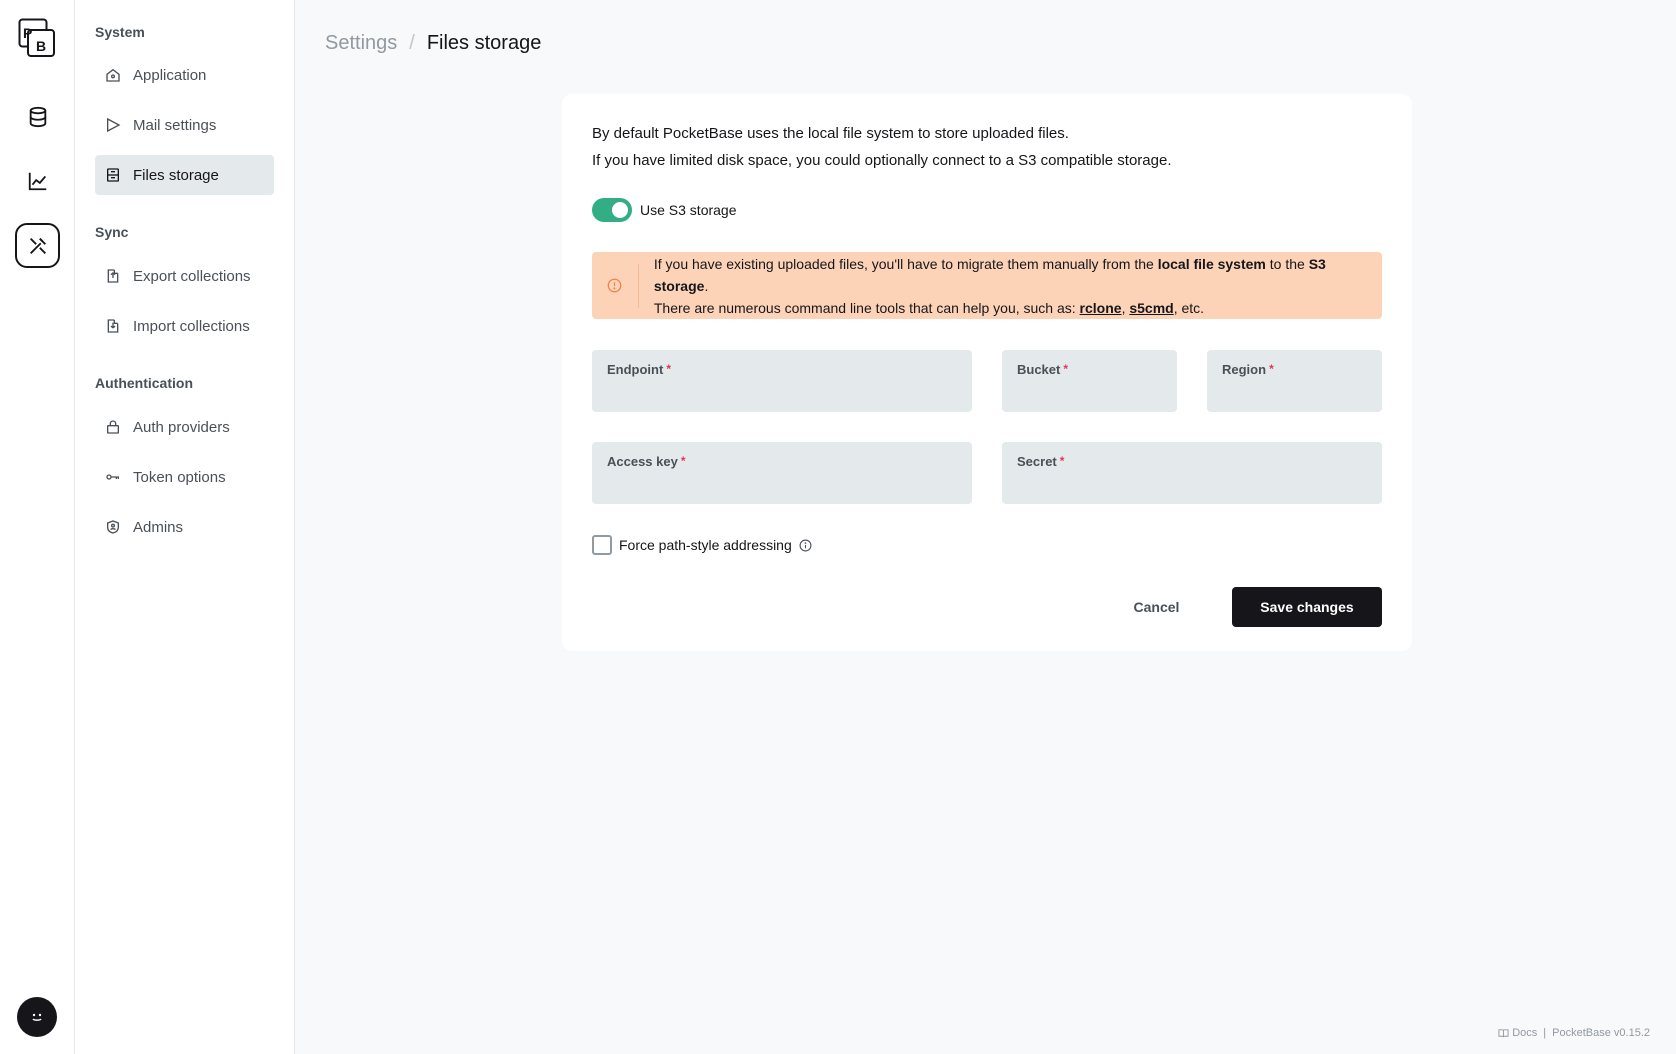 The width and height of the screenshot is (1676, 1054). I want to click on version-link: PocketBase v0.15.2, so click(1601, 1033).